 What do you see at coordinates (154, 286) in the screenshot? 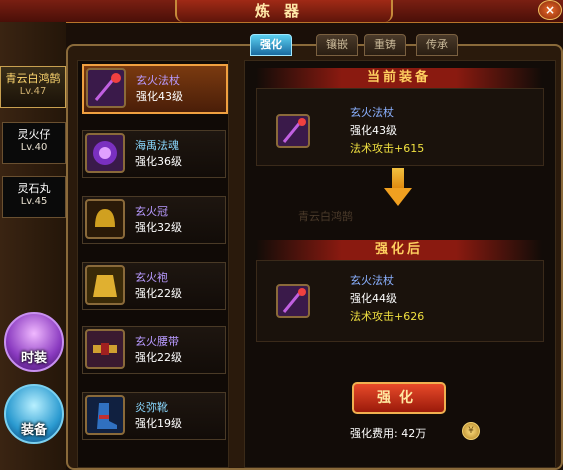
I see `list-item: 玄火袍 强化22级` at bounding box center [154, 286].